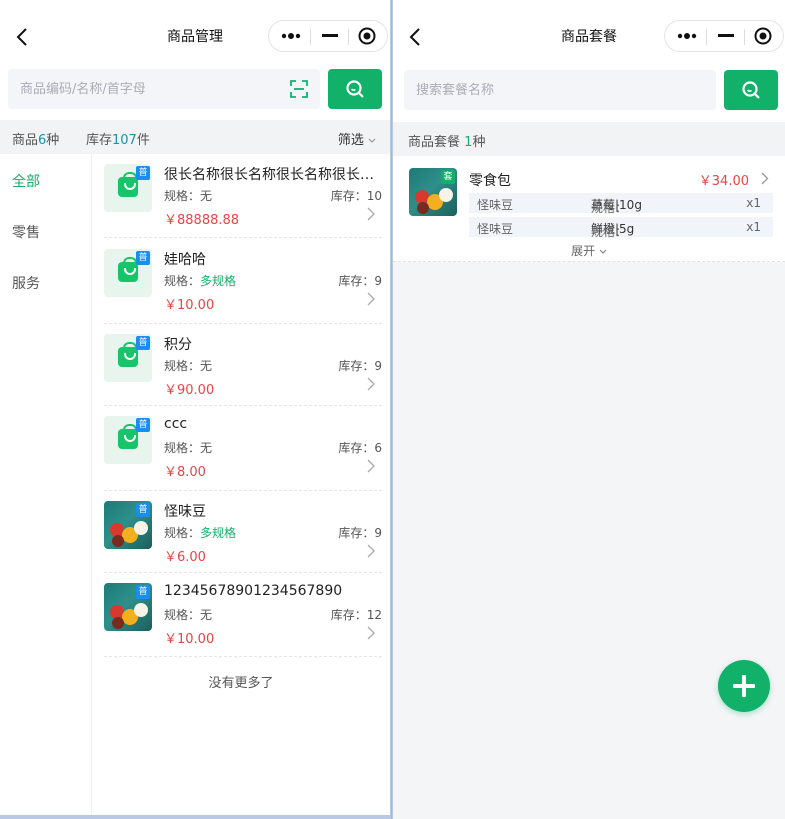  What do you see at coordinates (273, 175) in the screenshot?
I see `product-name: 很长名称很长名称很长名称很长名称很长名称` at bounding box center [273, 175].